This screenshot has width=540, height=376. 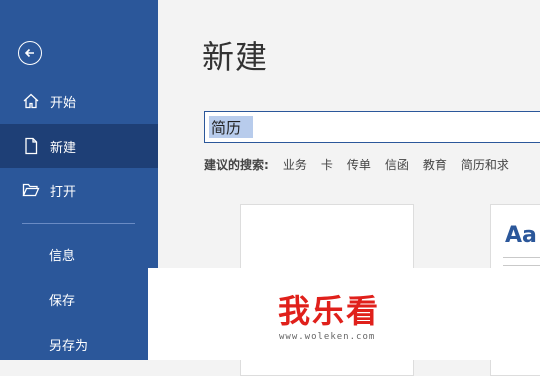 What do you see at coordinates (521, 235) in the screenshot?
I see `template-preview-text: Aa` at bounding box center [521, 235].